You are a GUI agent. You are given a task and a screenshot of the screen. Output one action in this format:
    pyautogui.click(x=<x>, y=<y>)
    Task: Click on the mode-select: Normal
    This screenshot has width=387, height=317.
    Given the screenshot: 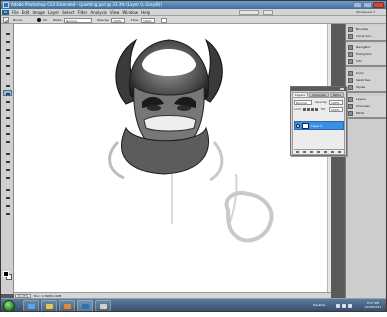 What is the action you would take?
    pyautogui.click(x=78, y=20)
    